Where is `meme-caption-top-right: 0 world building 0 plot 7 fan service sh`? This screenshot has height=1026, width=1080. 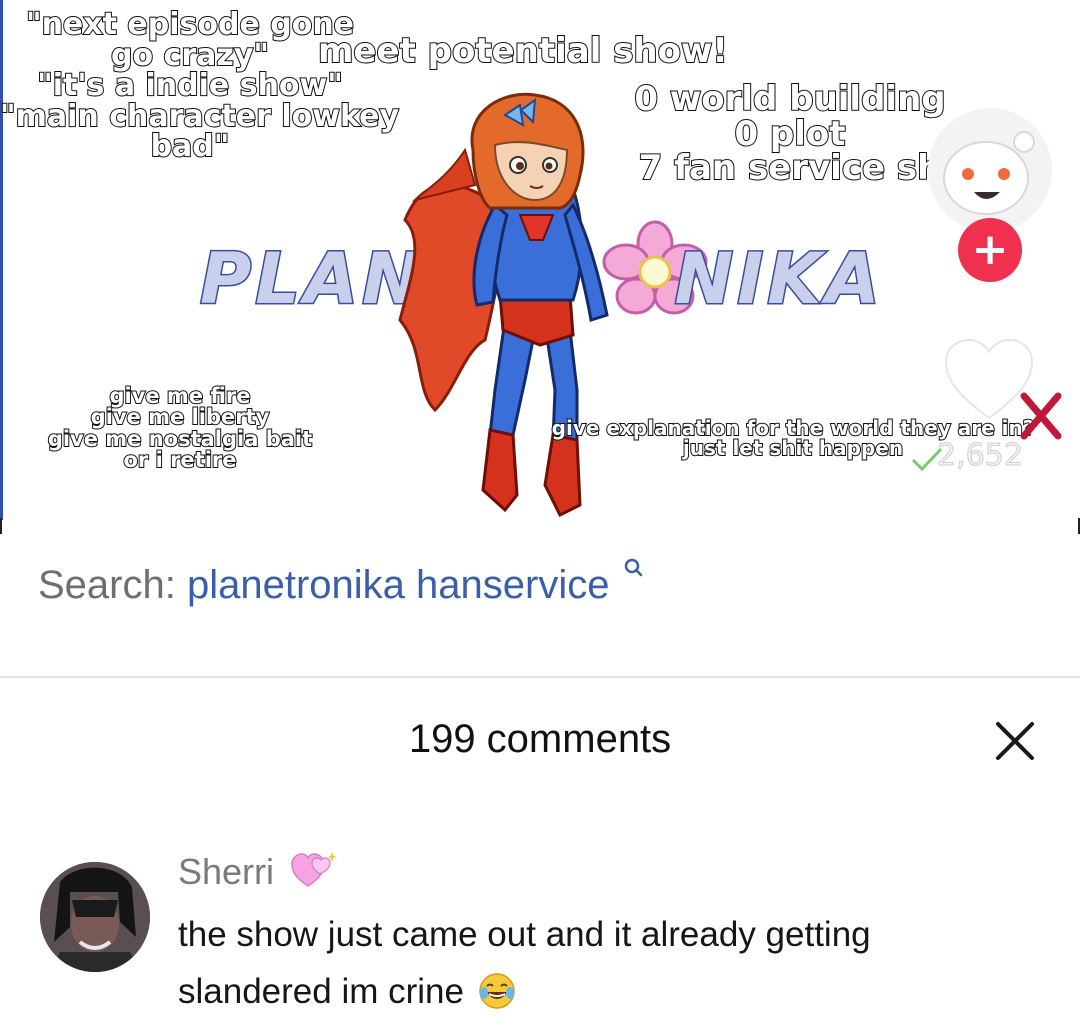 meme-caption-top-right: 0 world building 0 plot 7 fan service sh is located at coordinates (789, 134).